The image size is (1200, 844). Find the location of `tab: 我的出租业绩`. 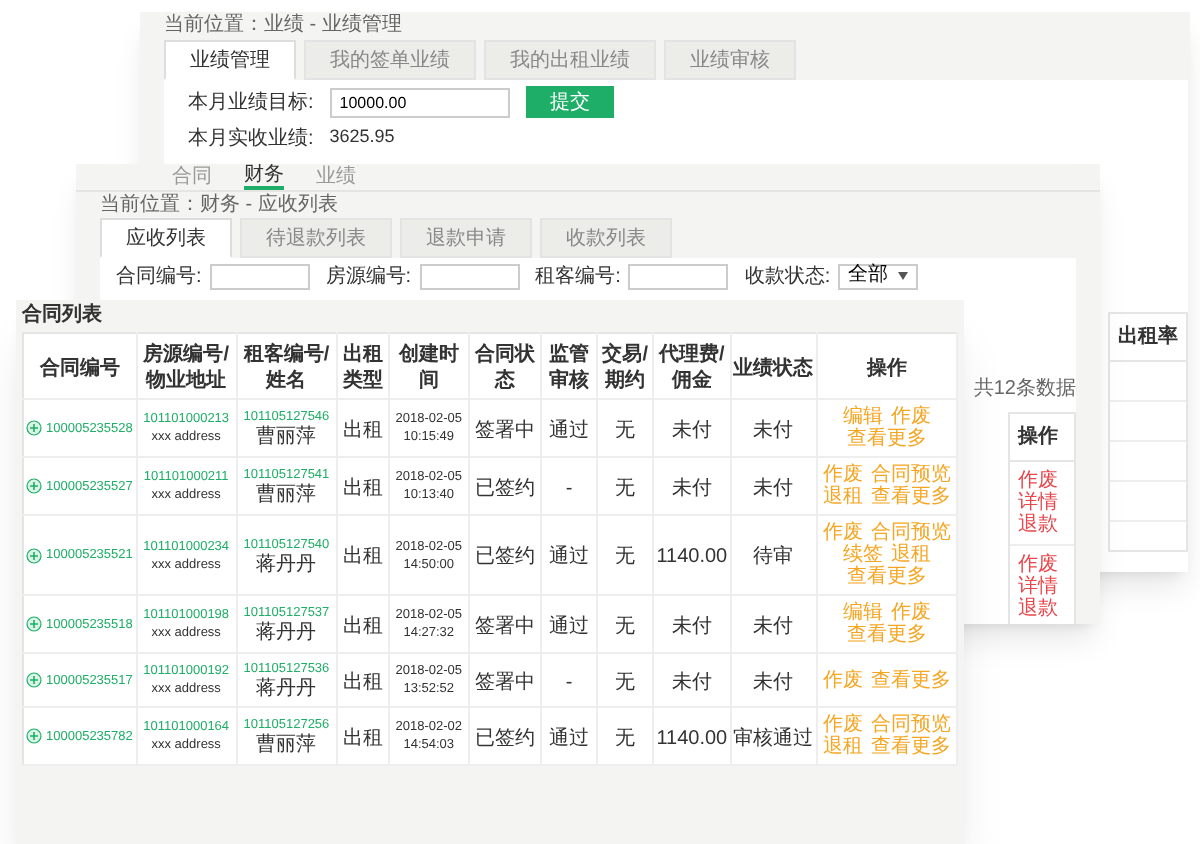

tab: 我的出租业绩 is located at coordinates (570, 60).